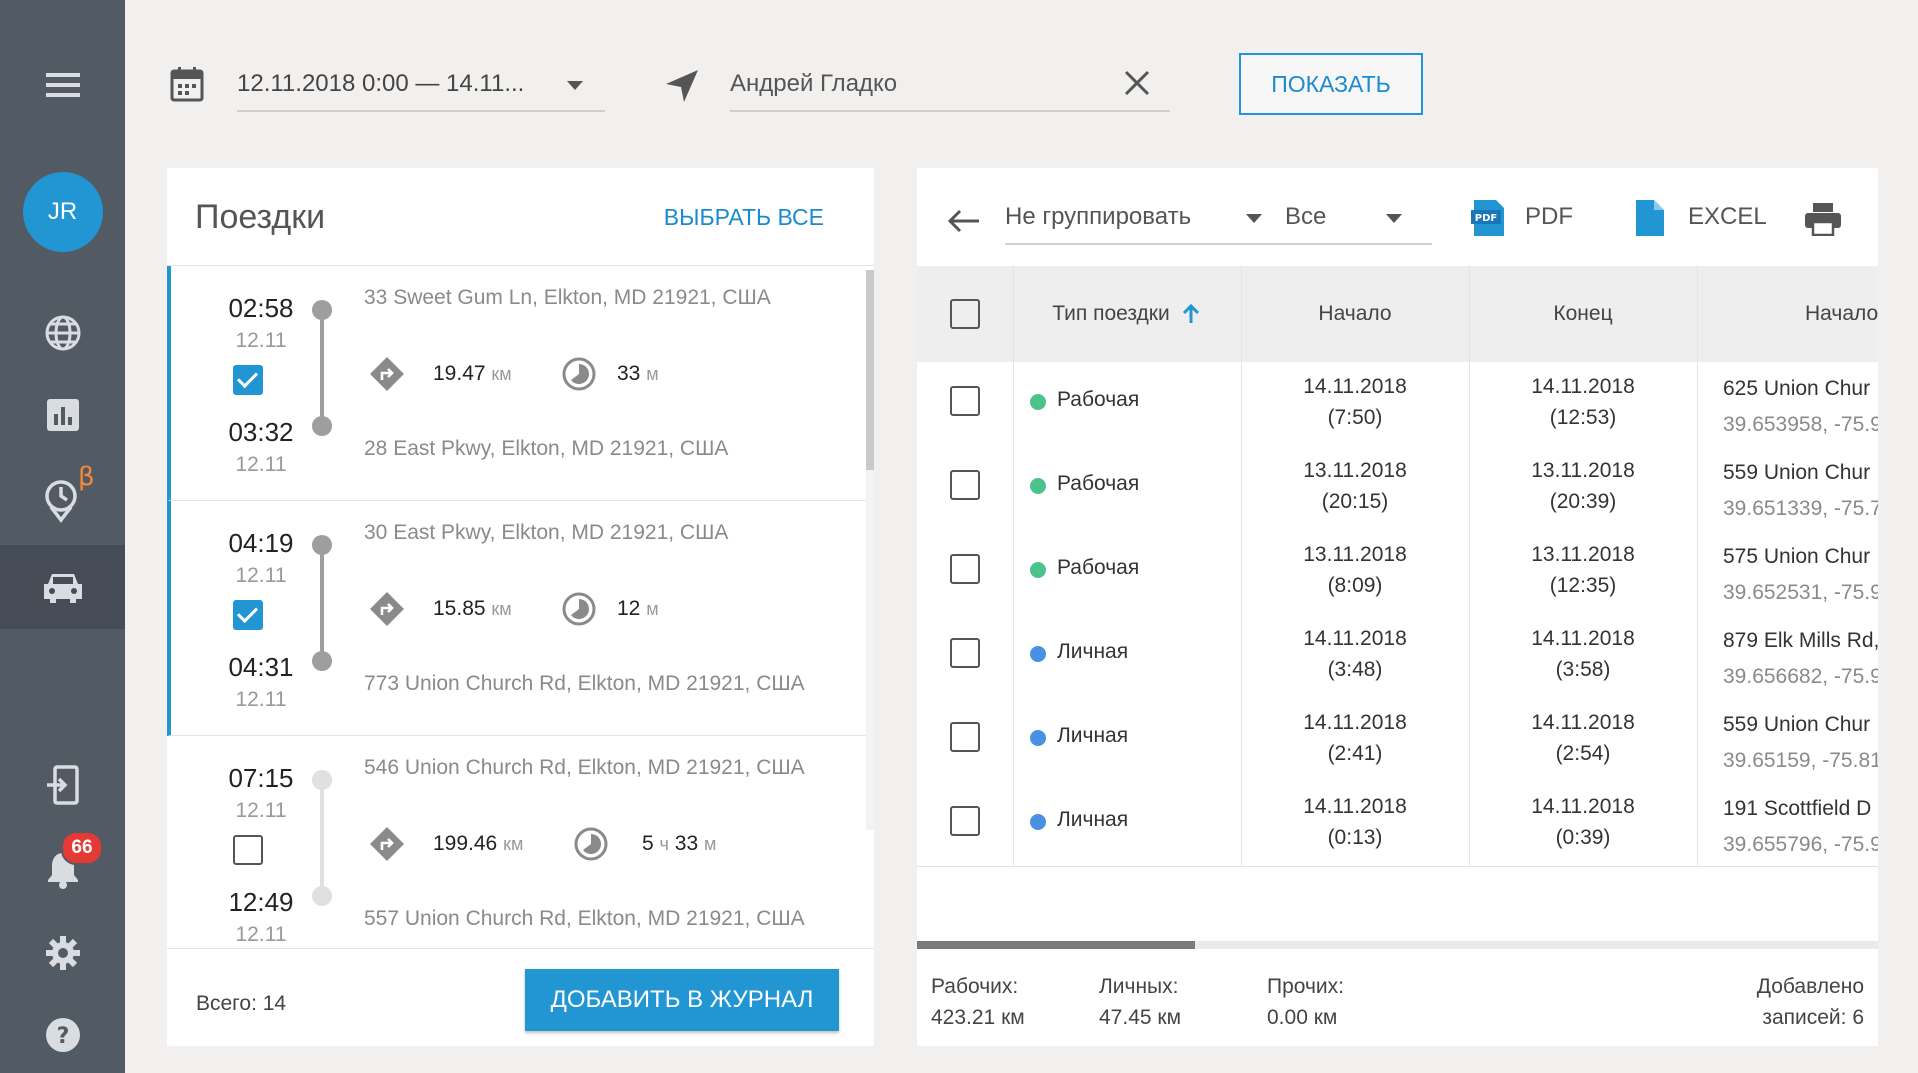 This screenshot has width=1918, height=1073. Describe the element at coordinates (1093, 735) in the screenshot. I see `trip-type: Личная` at that location.